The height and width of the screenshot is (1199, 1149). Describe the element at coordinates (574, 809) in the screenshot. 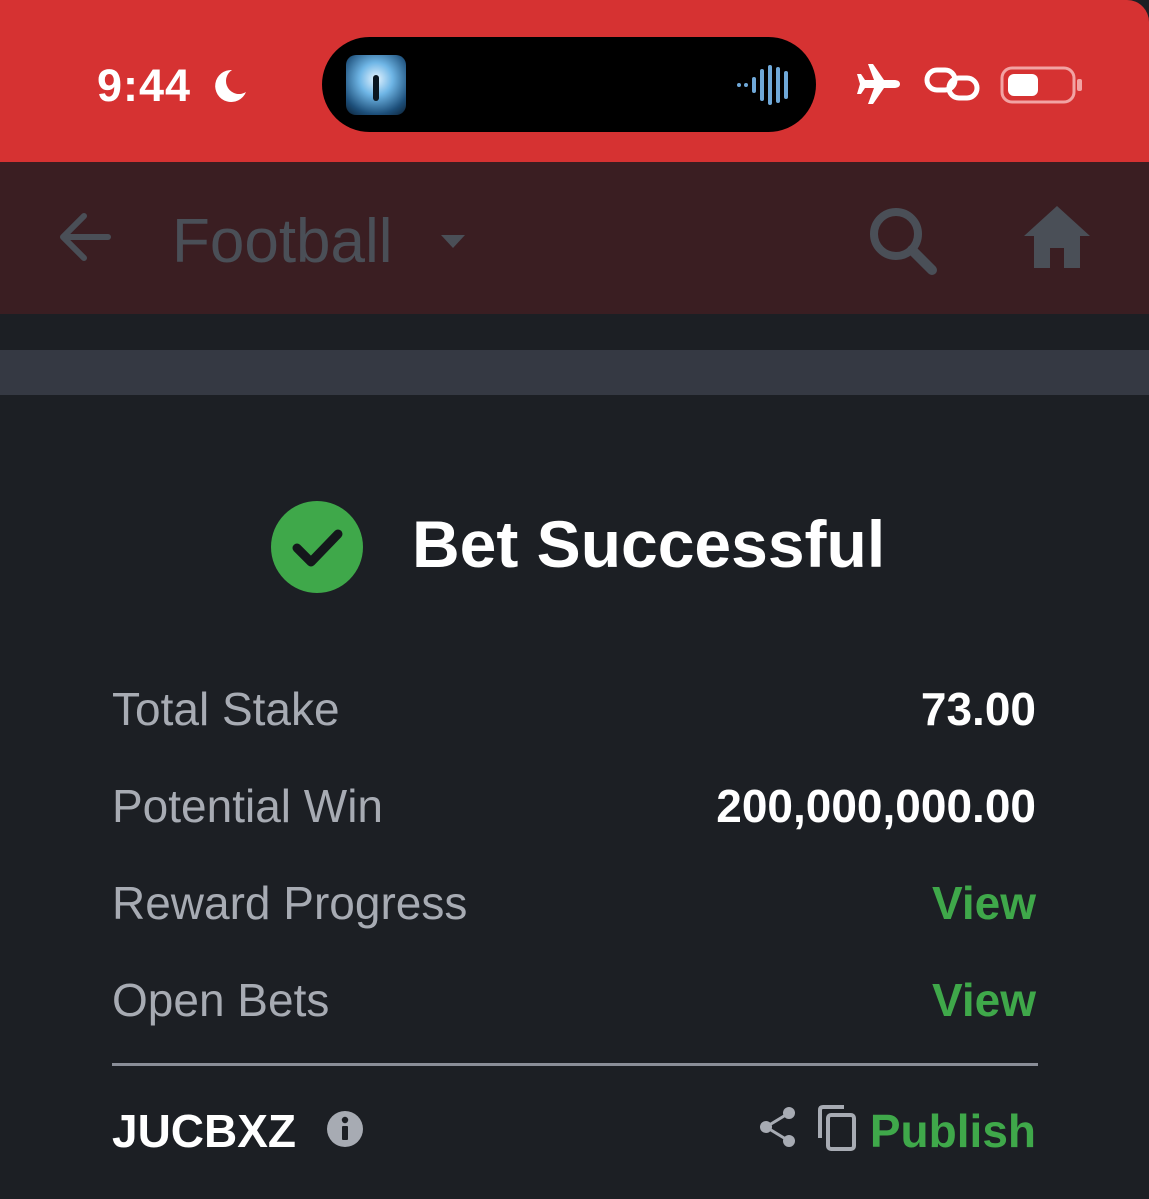

I see `potential-win-row: Potential Win 200,000,000.00` at that location.